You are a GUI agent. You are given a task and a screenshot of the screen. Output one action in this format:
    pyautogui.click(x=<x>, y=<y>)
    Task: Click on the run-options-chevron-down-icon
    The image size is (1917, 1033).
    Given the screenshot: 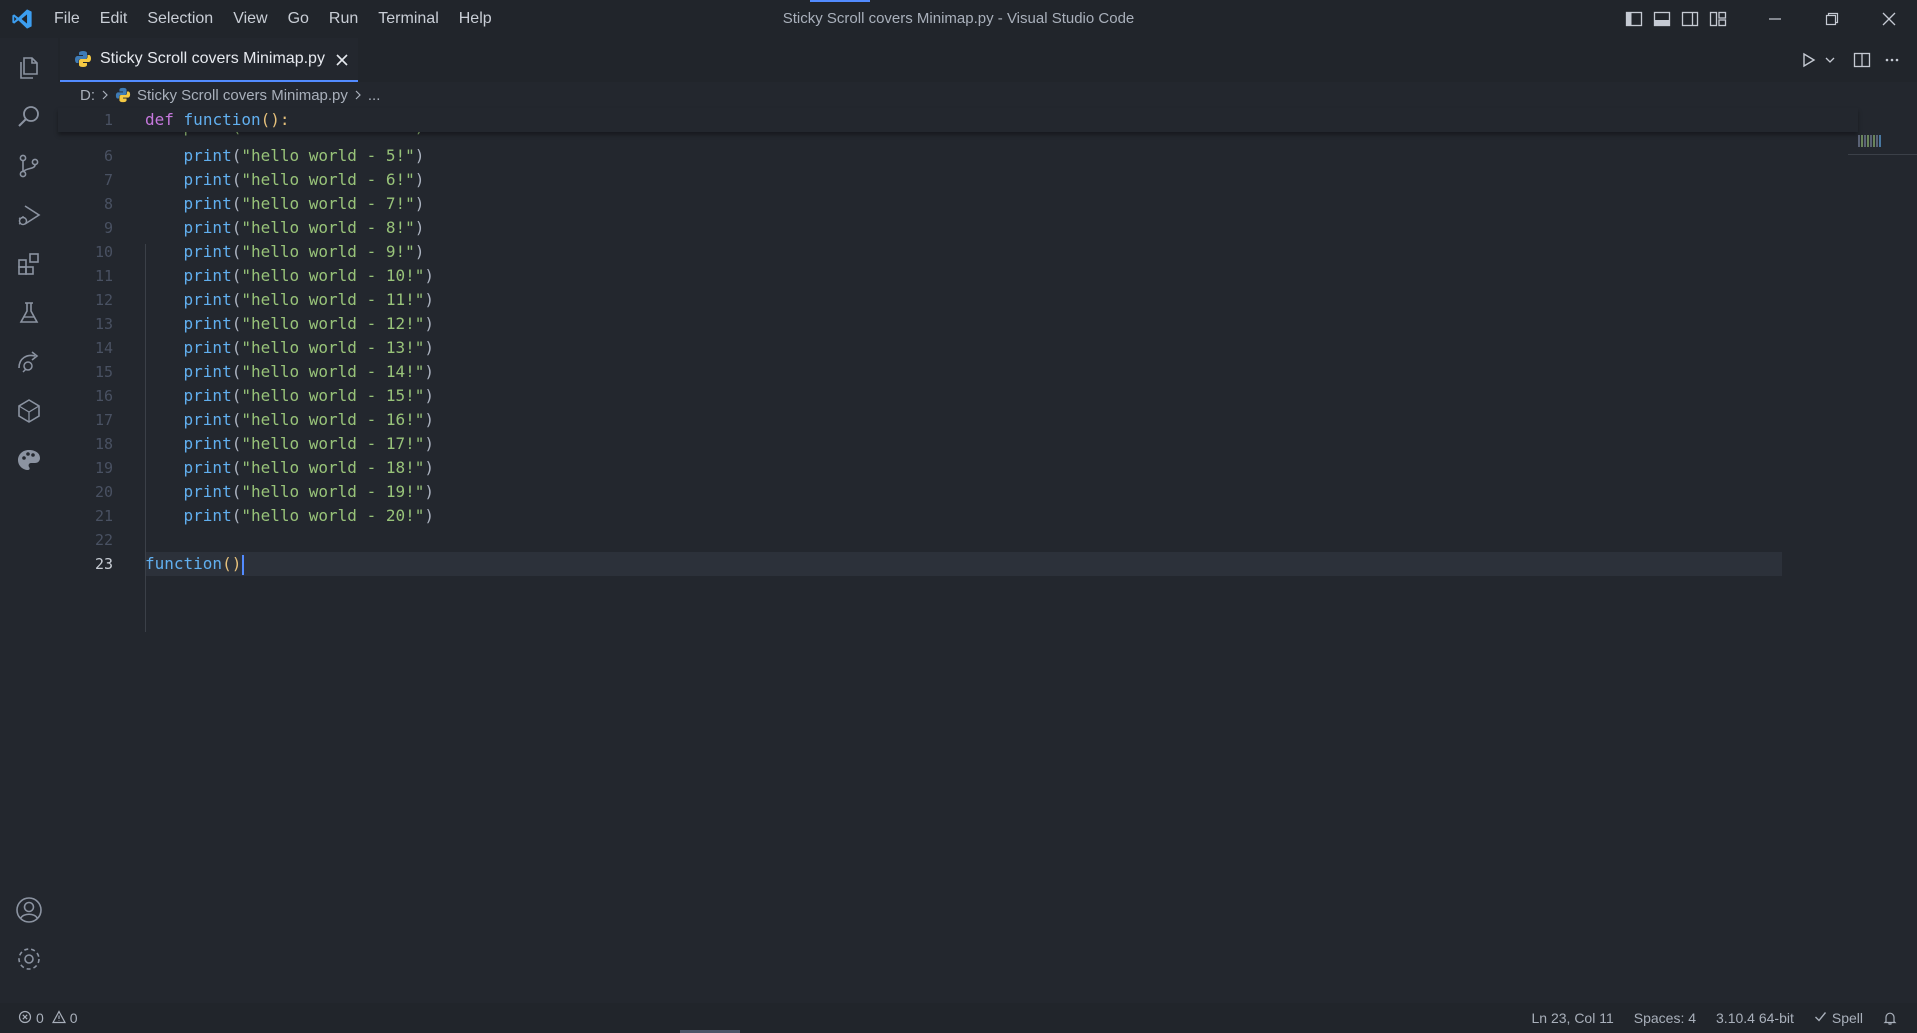 What is the action you would take?
    pyautogui.click(x=1830, y=60)
    